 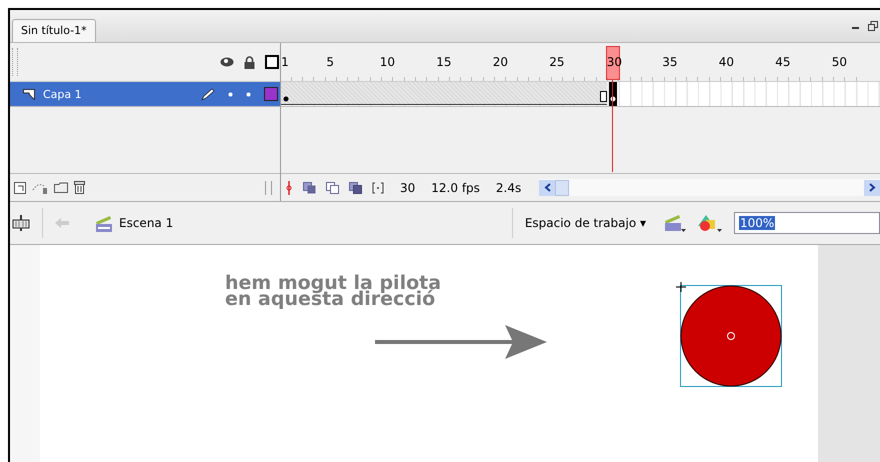 What do you see at coordinates (556, 62) in the screenshot?
I see `frame-number: 25` at bounding box center [556, 62].